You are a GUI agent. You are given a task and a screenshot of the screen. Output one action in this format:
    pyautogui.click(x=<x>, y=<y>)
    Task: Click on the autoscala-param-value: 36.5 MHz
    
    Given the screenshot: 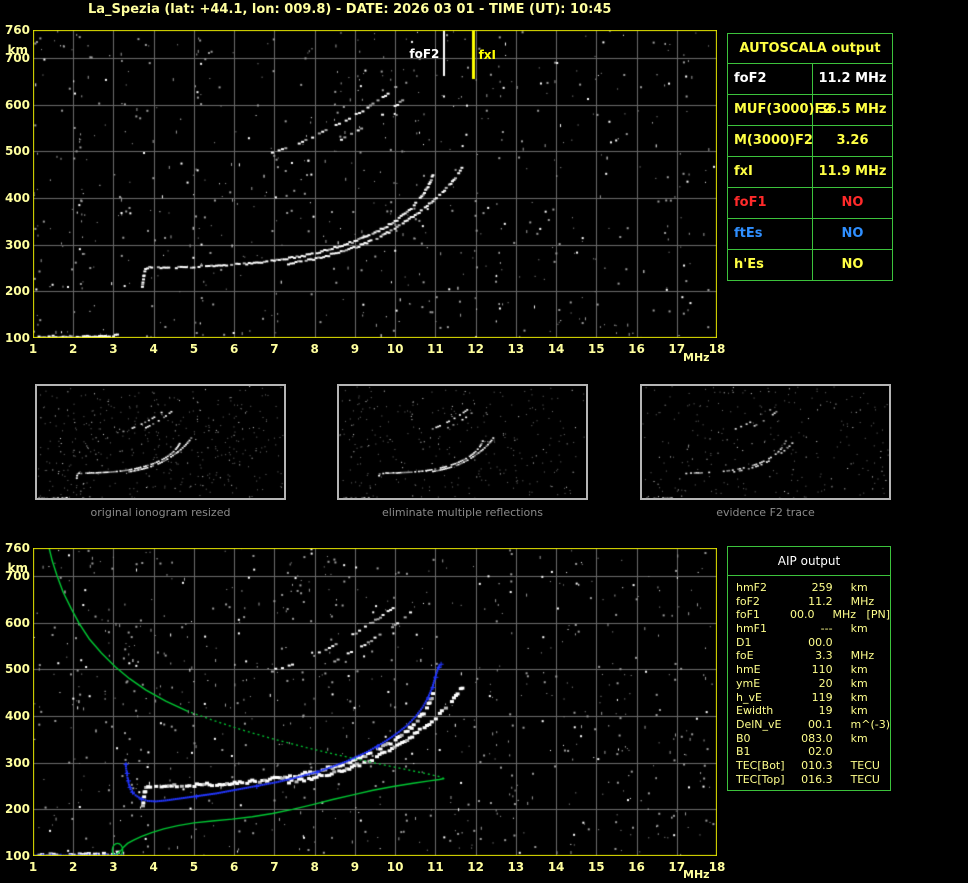 What is the action you would take?
    pyautogui.click(x=852, y=109)
    